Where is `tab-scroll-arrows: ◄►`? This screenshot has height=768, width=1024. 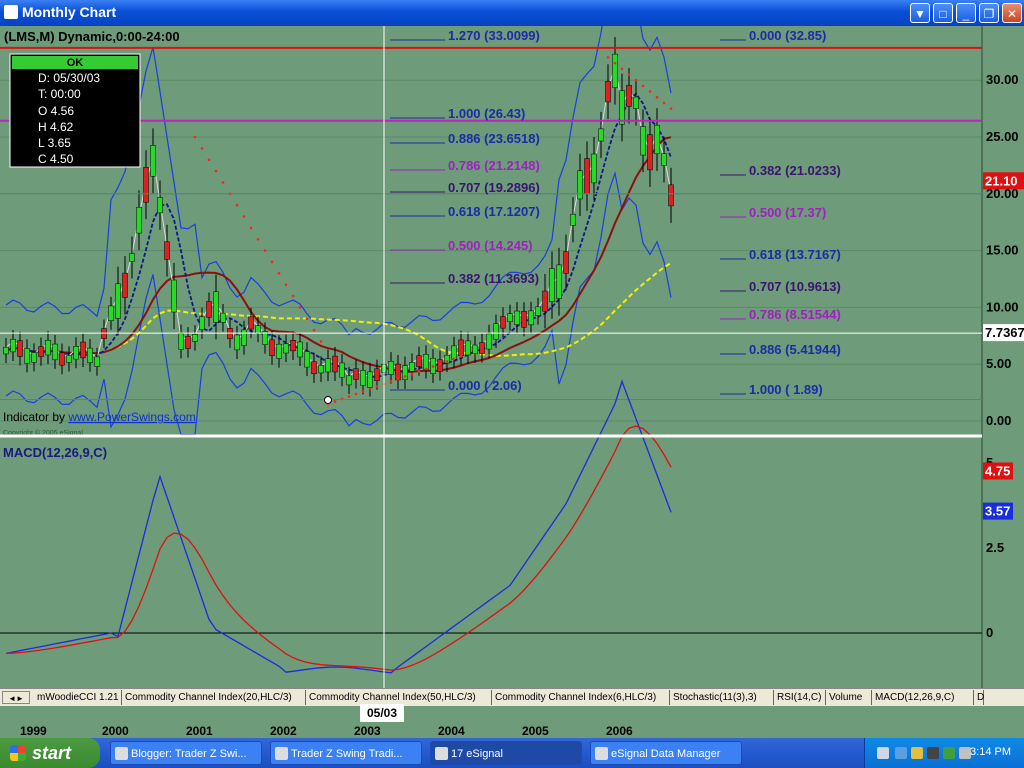 tab-scroll-arrows: ◄► is located at coordinates (16, 697).